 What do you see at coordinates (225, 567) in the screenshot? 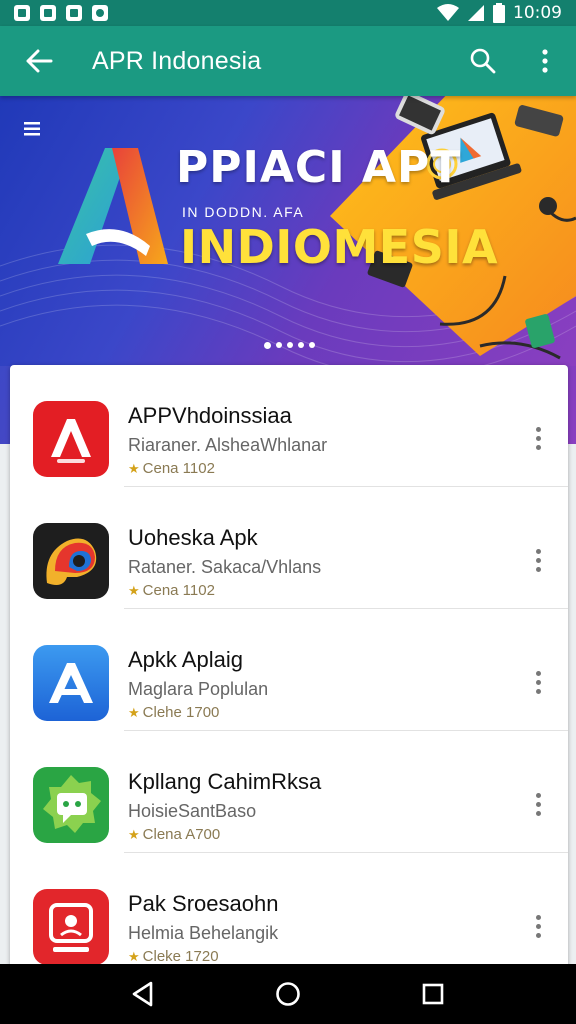
I see `app-subtitle: Rataner. Sakaca/Vhlans` at bounding box center [225, 567].